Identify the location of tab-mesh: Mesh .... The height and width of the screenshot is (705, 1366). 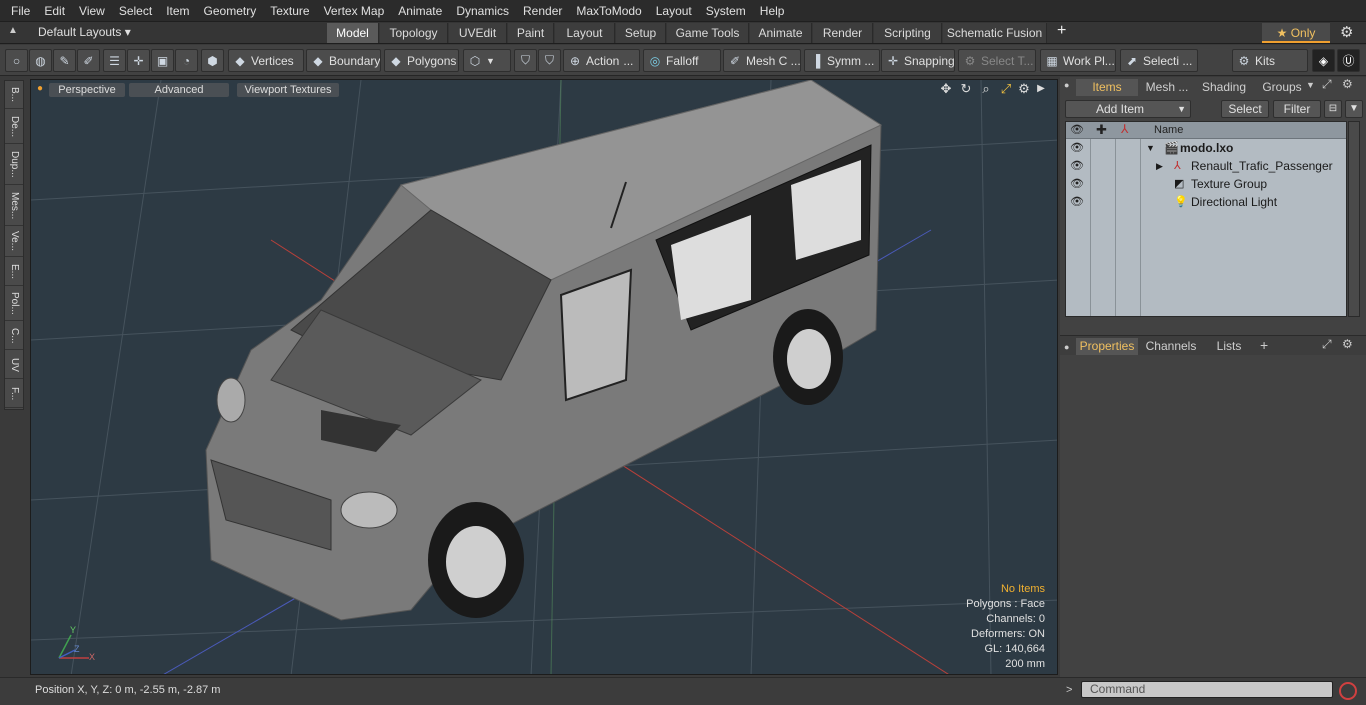
(1167, 87).